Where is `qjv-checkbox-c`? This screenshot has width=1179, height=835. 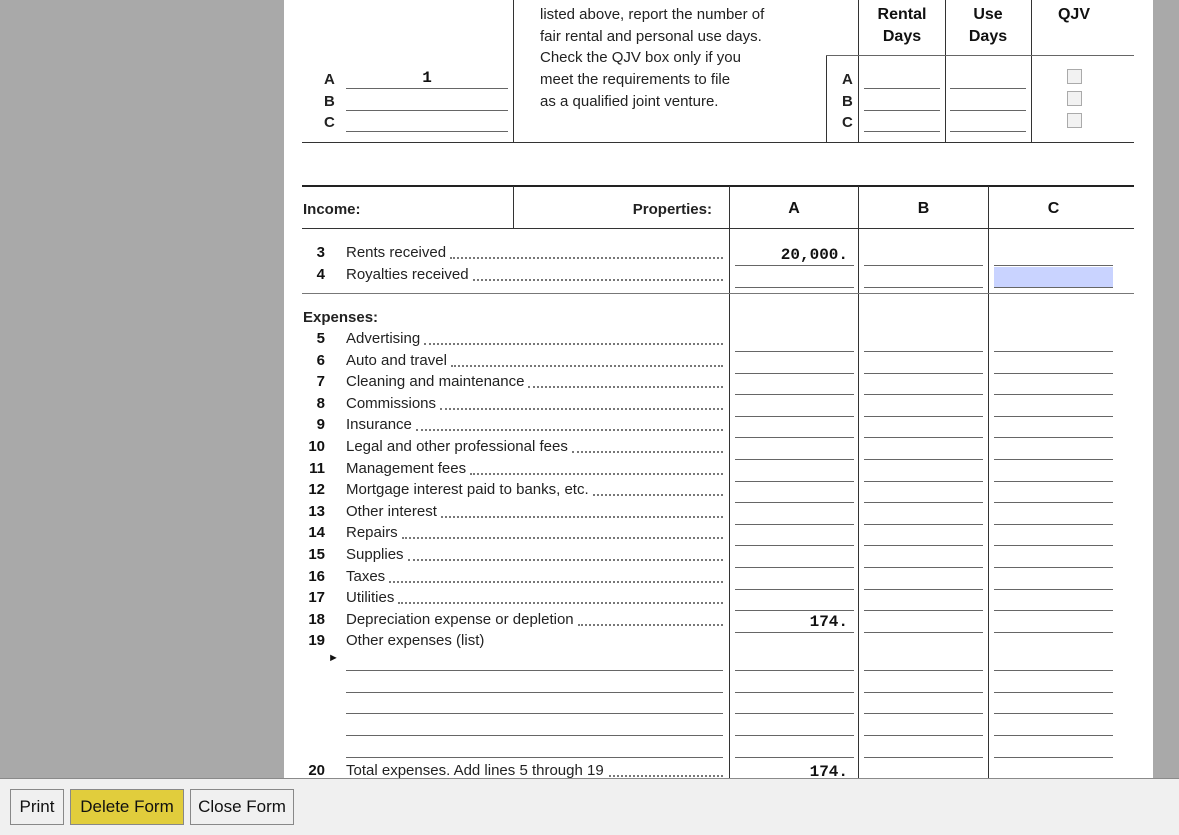
qjv-checkbox-c is located at coordinates (1074, 120).